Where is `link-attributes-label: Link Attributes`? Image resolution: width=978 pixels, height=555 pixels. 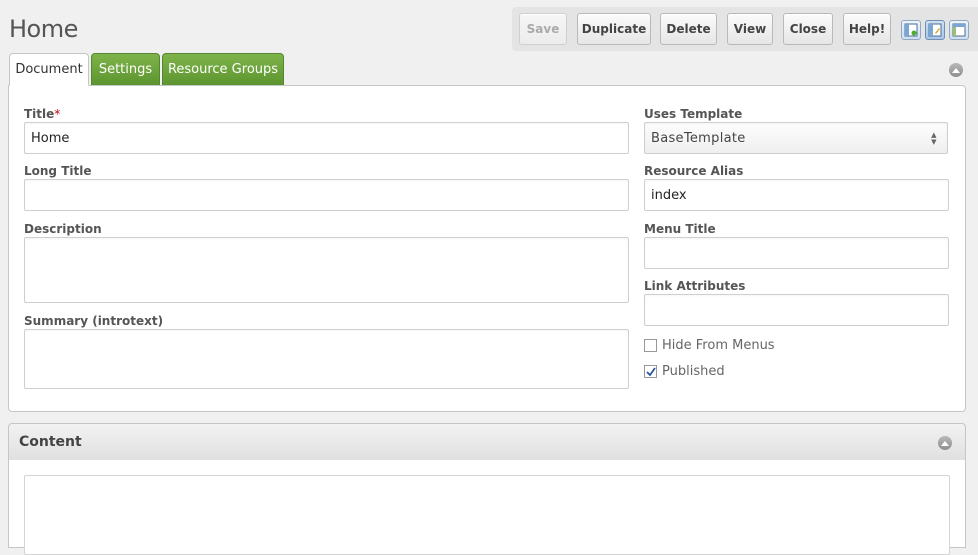
link-attributes-label: Link Attributes is located at coordinates (695, 286).